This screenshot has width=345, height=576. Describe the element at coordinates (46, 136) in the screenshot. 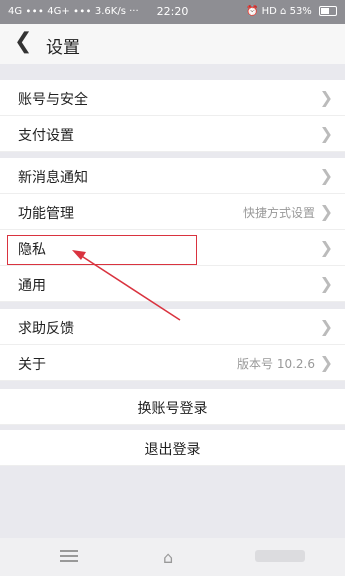

I see `settings-item-label: 支付设置` at that location.